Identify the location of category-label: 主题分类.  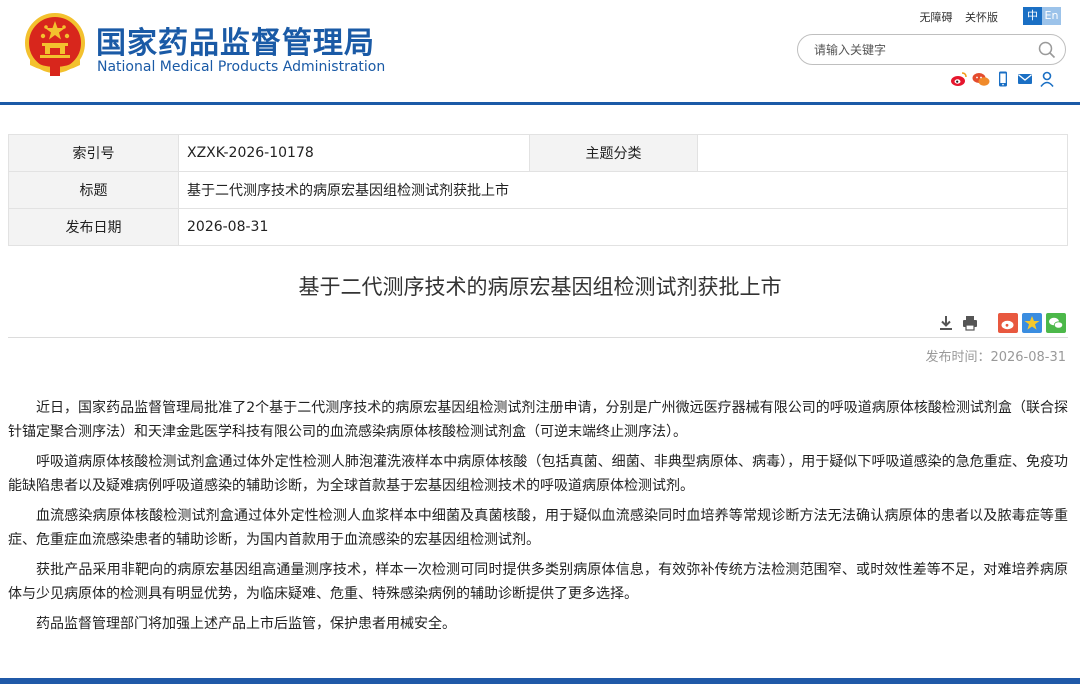
(613, 153).